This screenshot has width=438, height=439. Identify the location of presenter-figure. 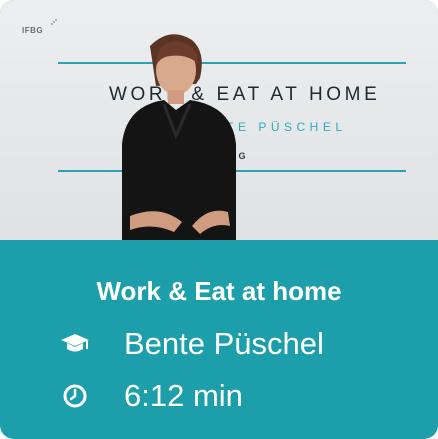
(179, 137).